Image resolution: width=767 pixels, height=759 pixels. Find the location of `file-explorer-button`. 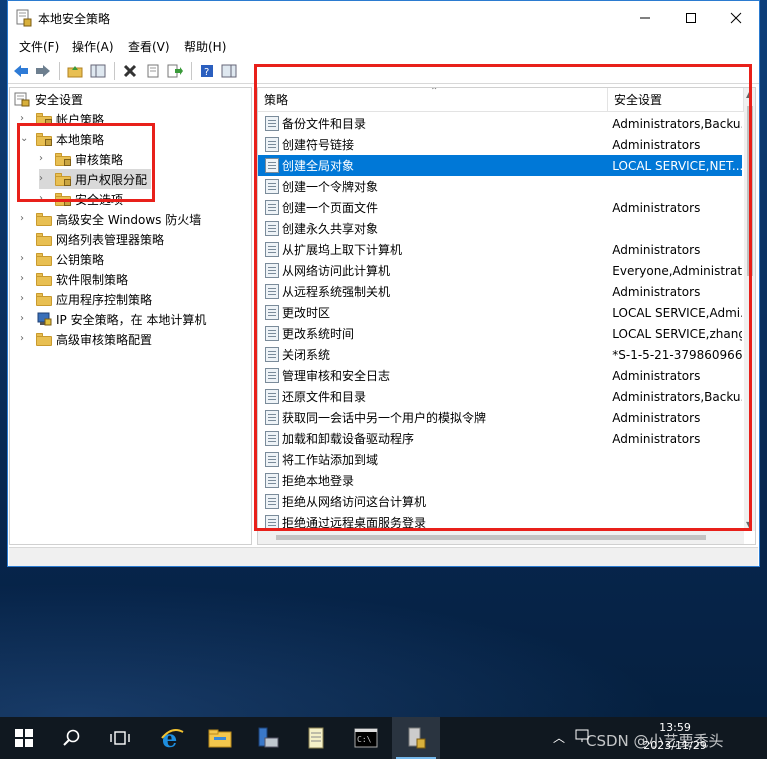

file-explorer-button is located at coordinates (220, 738).